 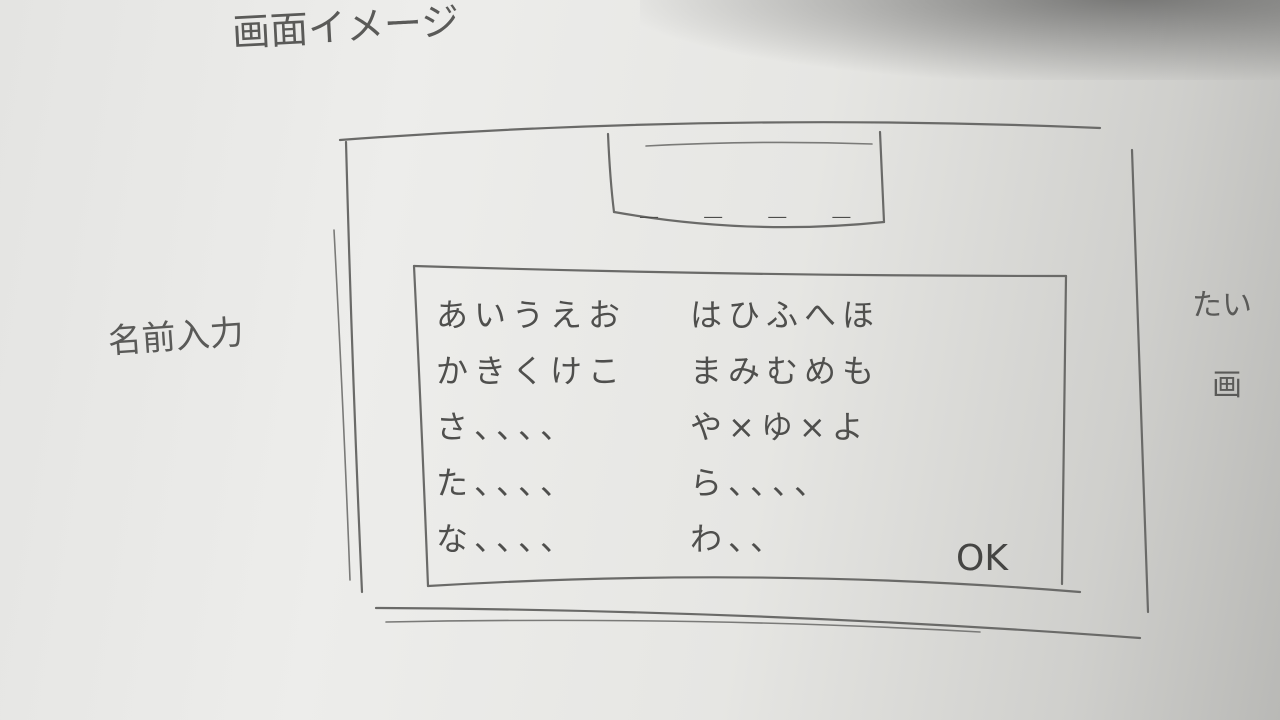 I want to click on kana-row-na: な、、、、, so click(x=563, y=542).